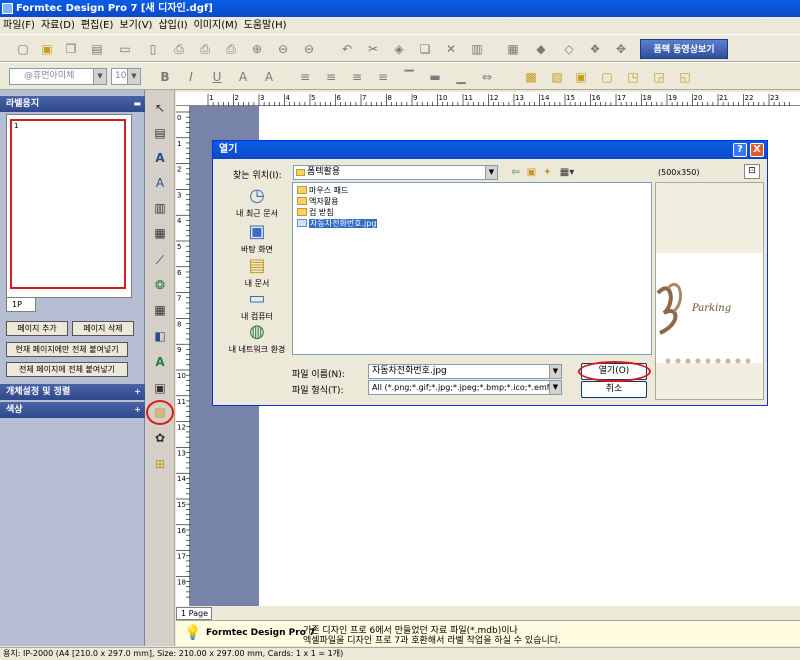 This screenshot has width=800, height=660. I want to click on page-thumbnail: 1, so click(68, 204).